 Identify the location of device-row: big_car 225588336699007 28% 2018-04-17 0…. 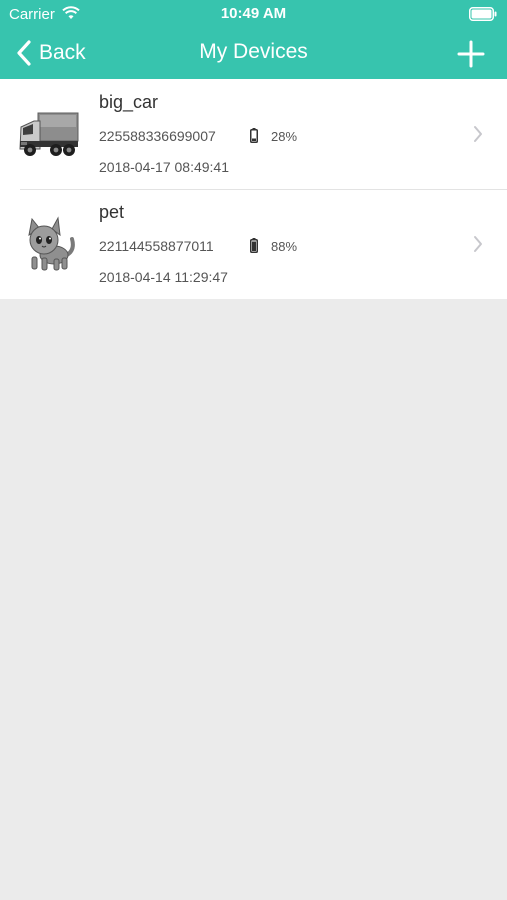
(253, 134).